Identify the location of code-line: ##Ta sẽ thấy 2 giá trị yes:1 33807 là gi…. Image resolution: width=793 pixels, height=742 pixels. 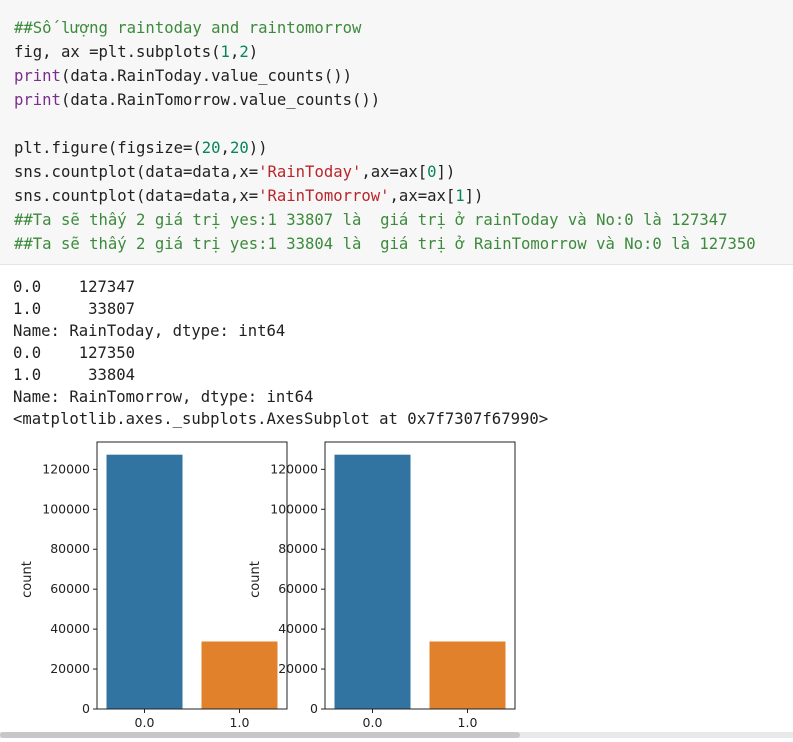
(385, 220).